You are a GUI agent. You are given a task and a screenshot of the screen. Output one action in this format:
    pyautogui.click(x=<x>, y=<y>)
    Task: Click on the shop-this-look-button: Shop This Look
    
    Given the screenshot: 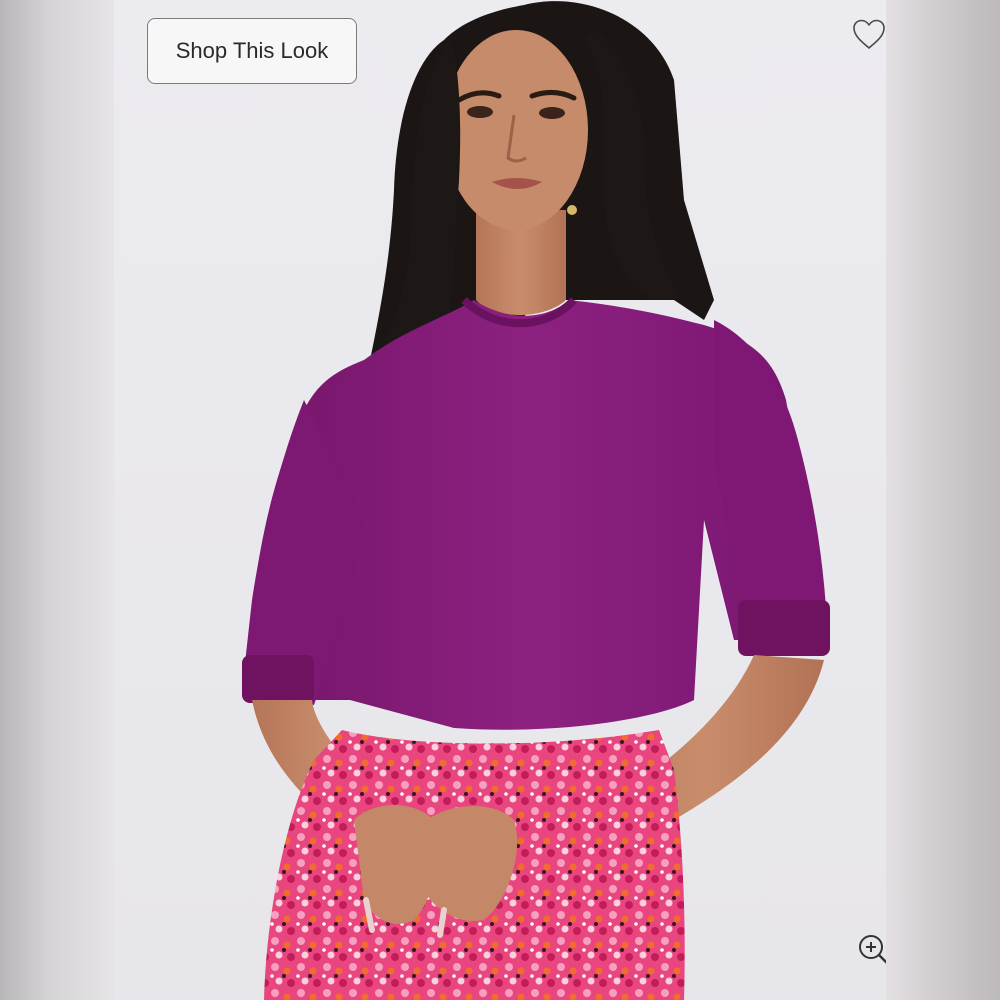 What is the action you would take?
    pyautogui.click(x=252, y=51)
    